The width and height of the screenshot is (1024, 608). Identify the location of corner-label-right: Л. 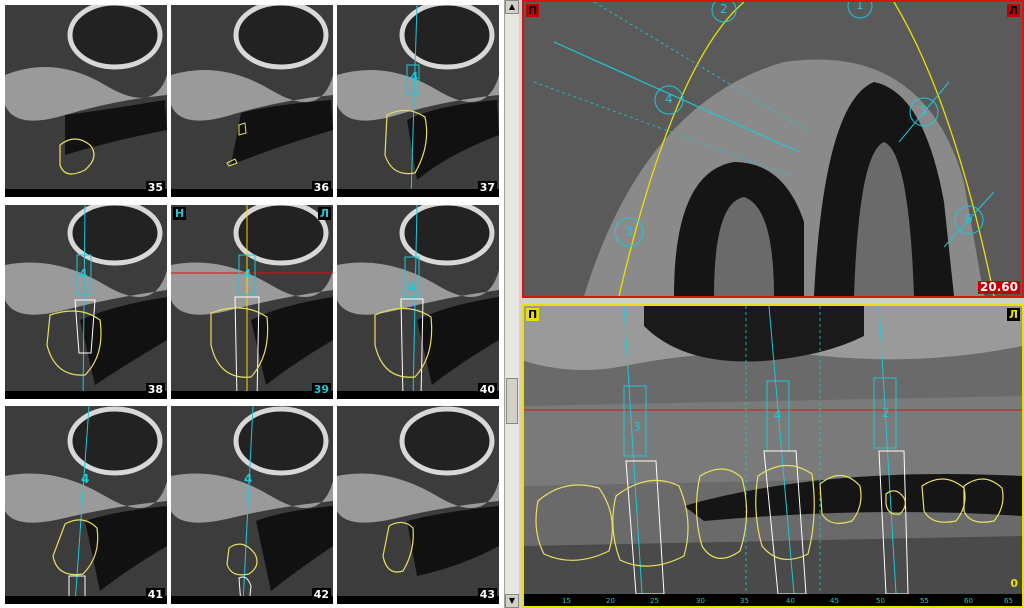
(324, 213).